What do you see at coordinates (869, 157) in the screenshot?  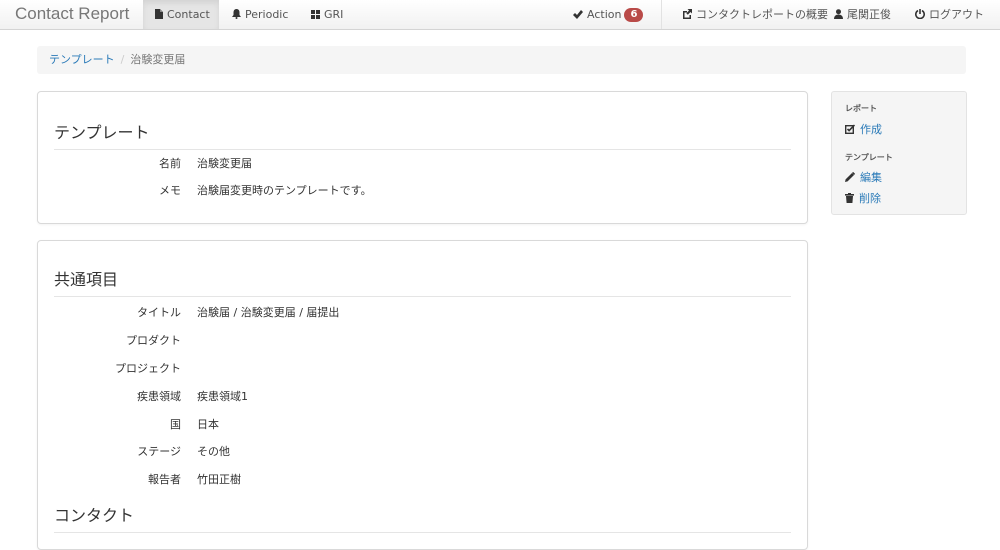 I see `template-heading: テンプレート` at bounding box center [869, 157].